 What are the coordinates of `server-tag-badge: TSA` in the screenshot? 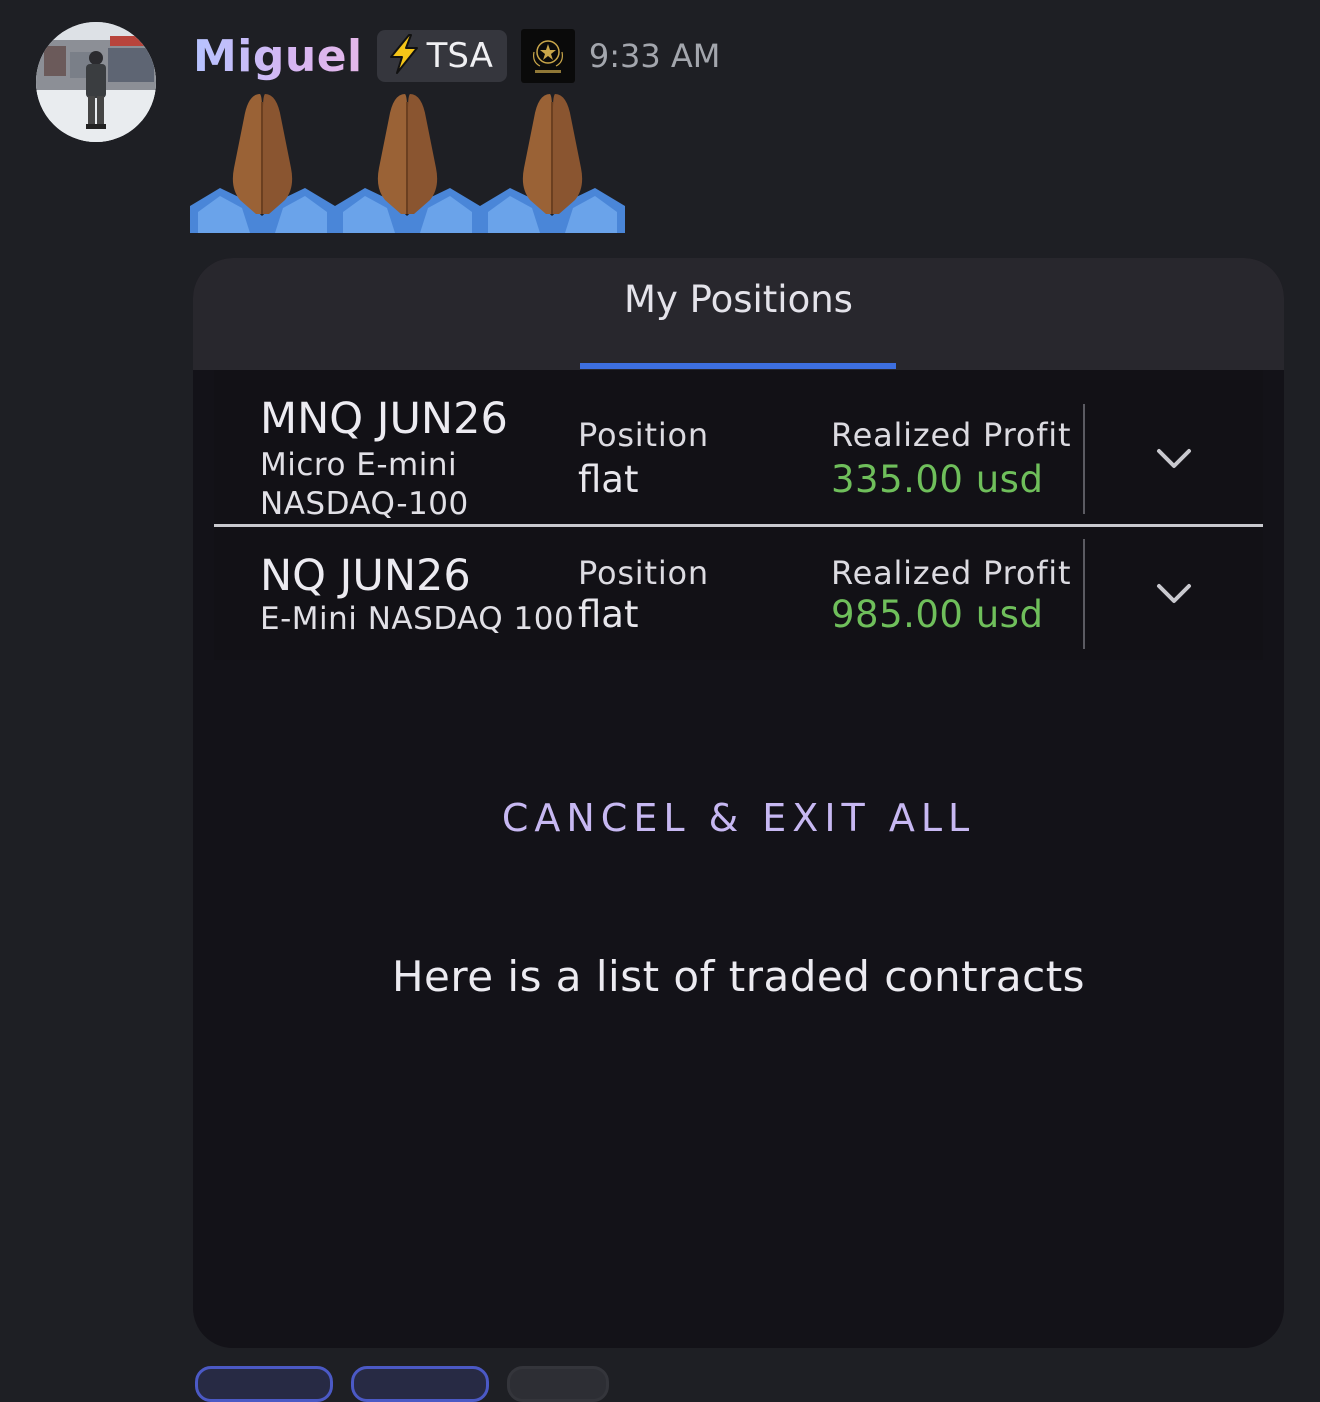 It's located at (441, 56).